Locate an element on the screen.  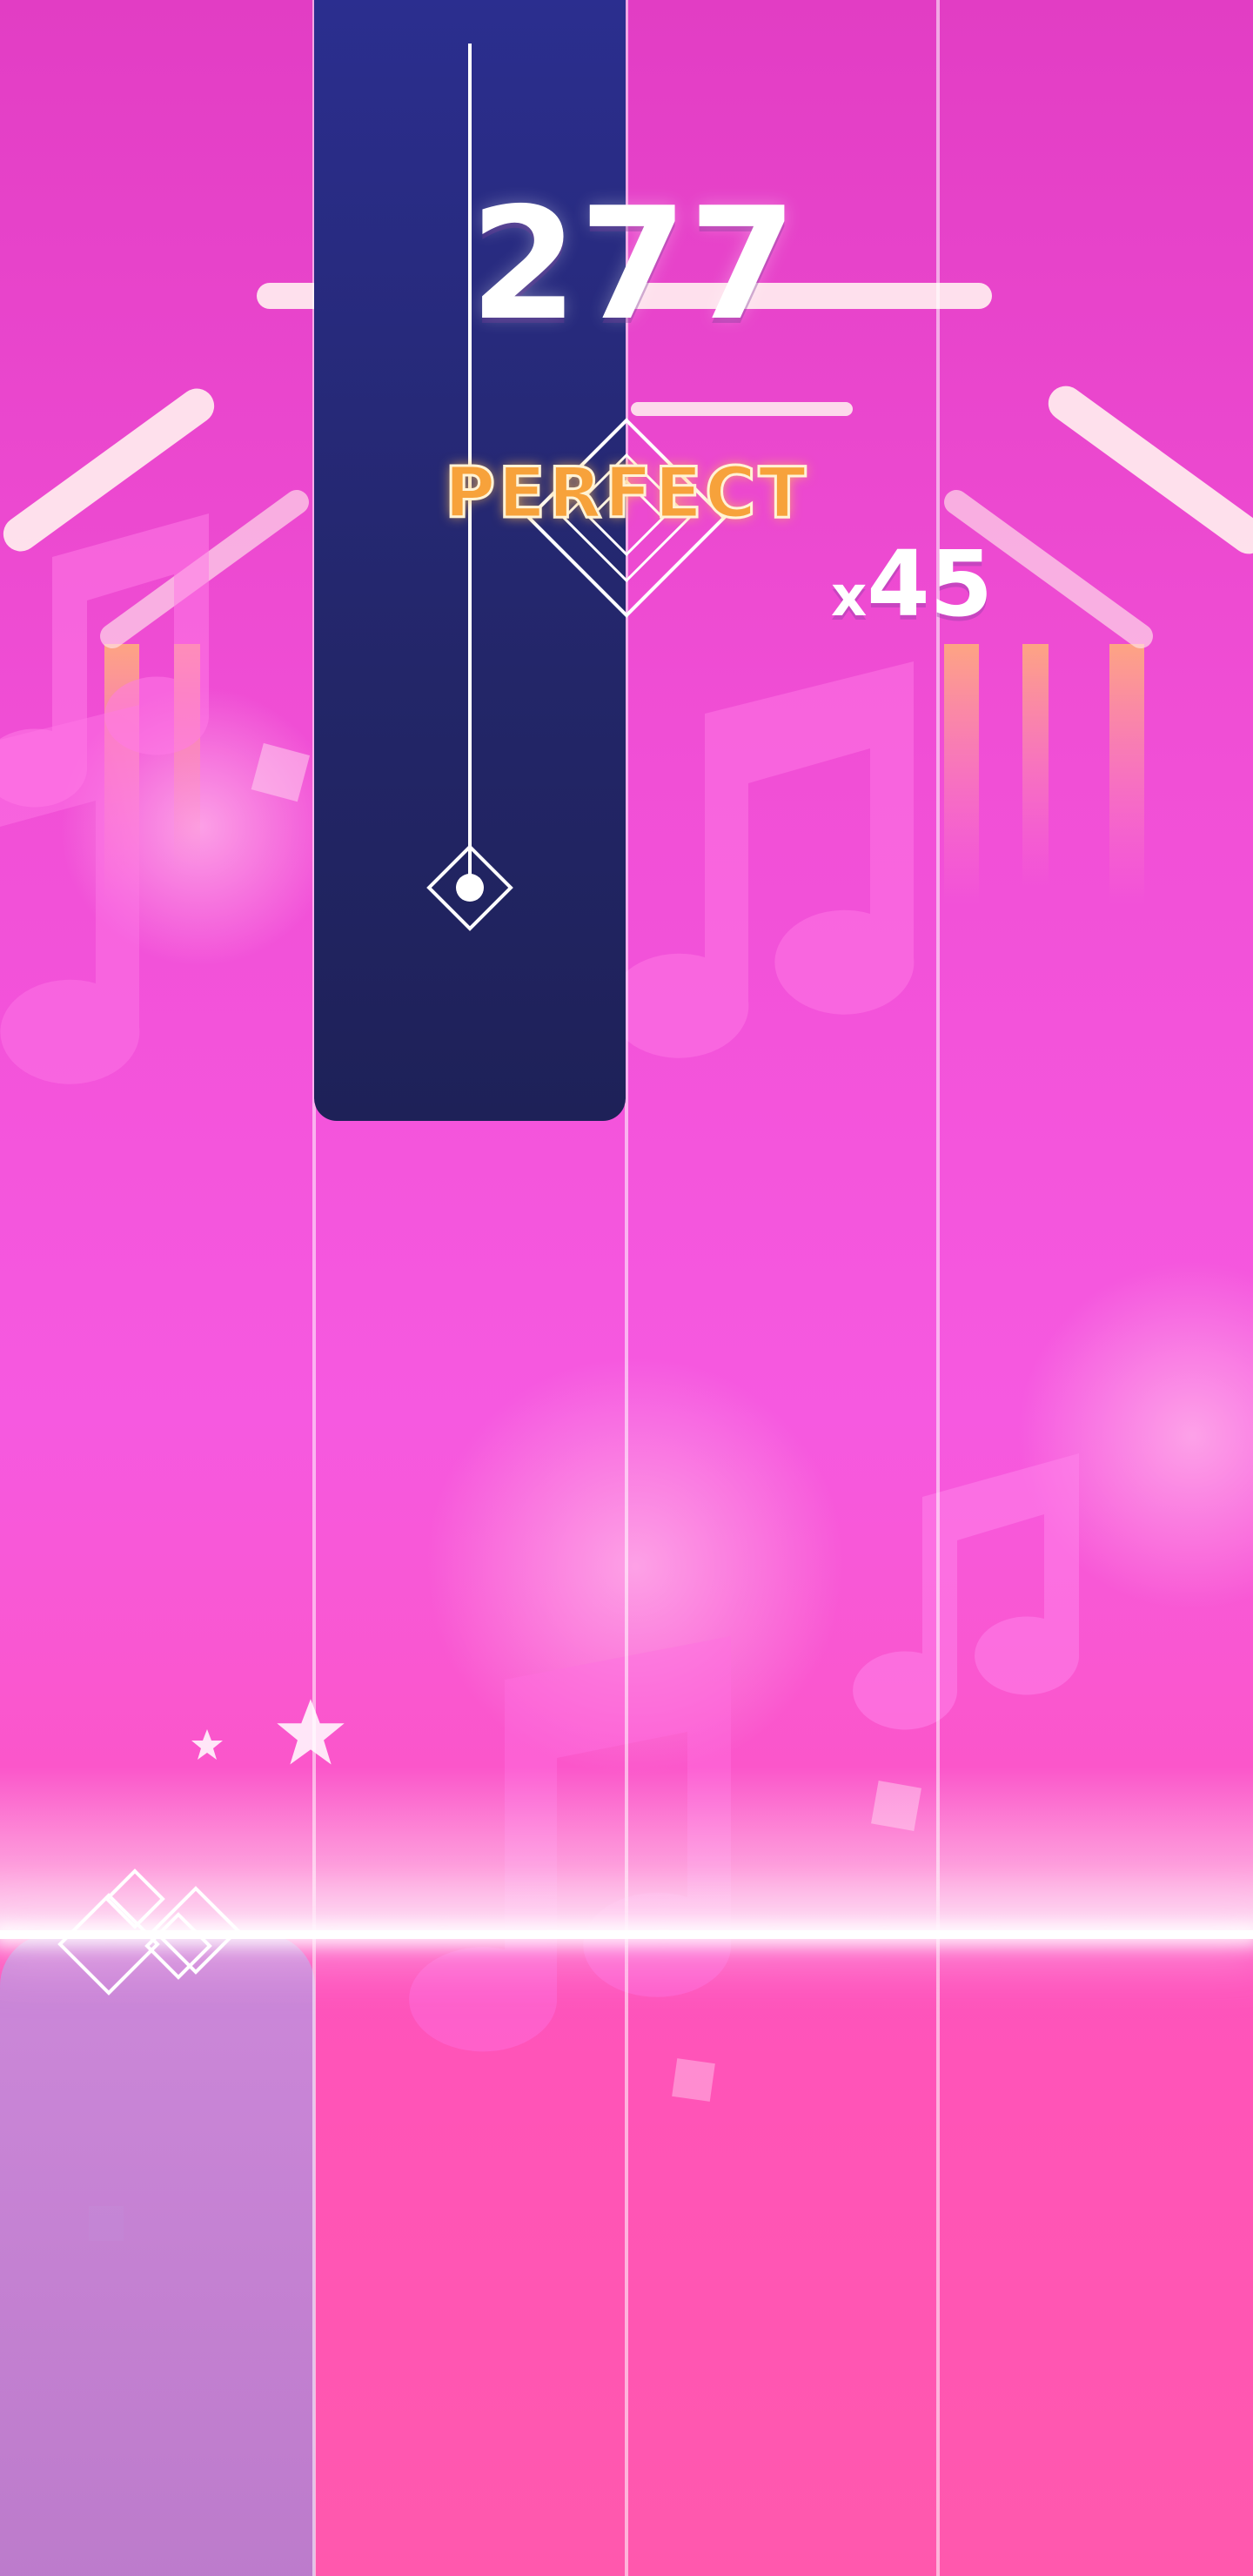
diamond-icon is located at coordinates (470, 888).